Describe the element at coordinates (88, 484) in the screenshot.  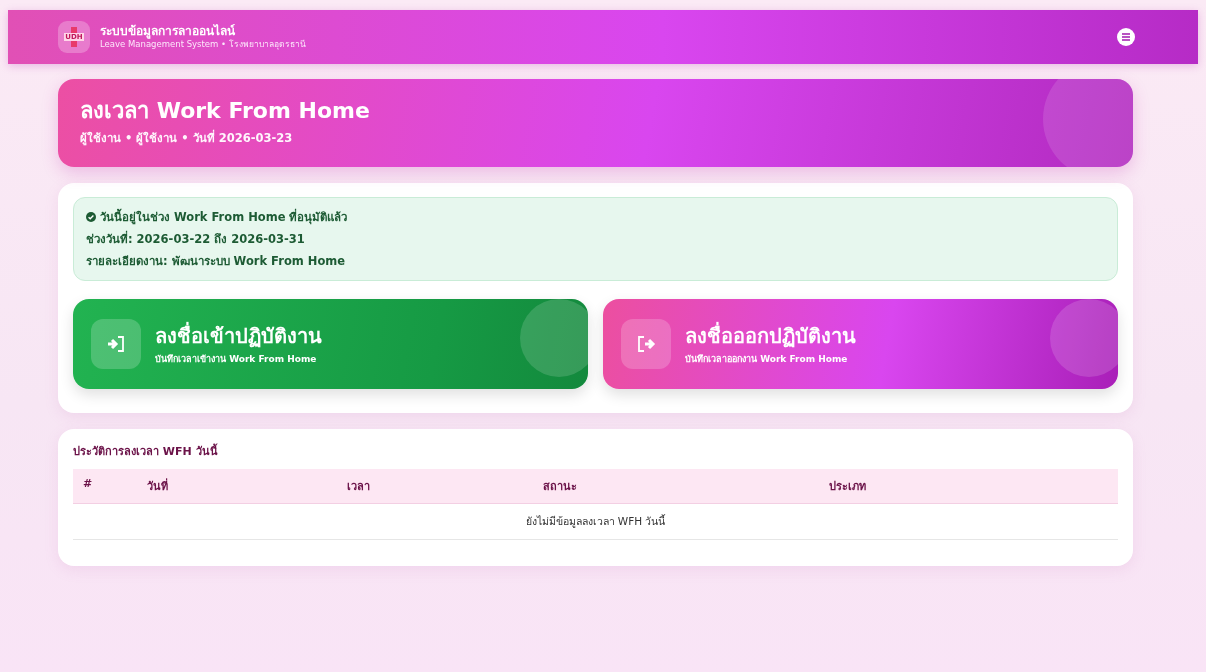
I see `column-header: #` at that location.